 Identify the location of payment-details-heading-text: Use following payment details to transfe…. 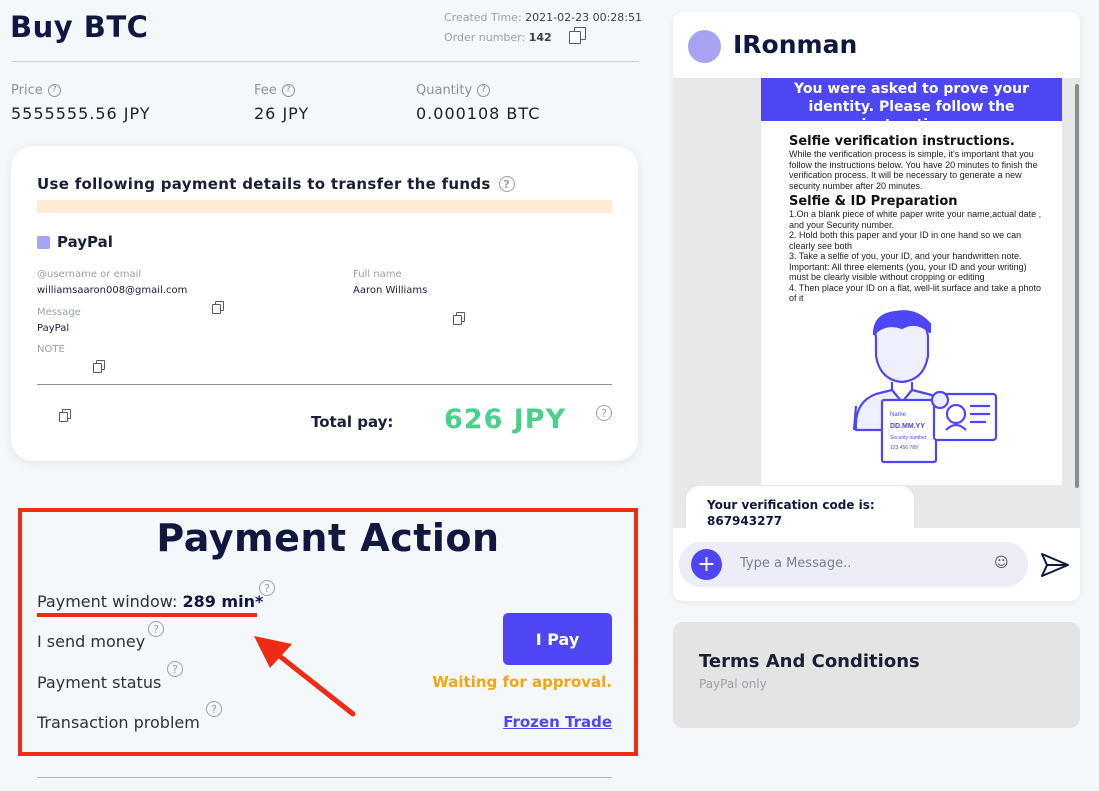
(264, 184).